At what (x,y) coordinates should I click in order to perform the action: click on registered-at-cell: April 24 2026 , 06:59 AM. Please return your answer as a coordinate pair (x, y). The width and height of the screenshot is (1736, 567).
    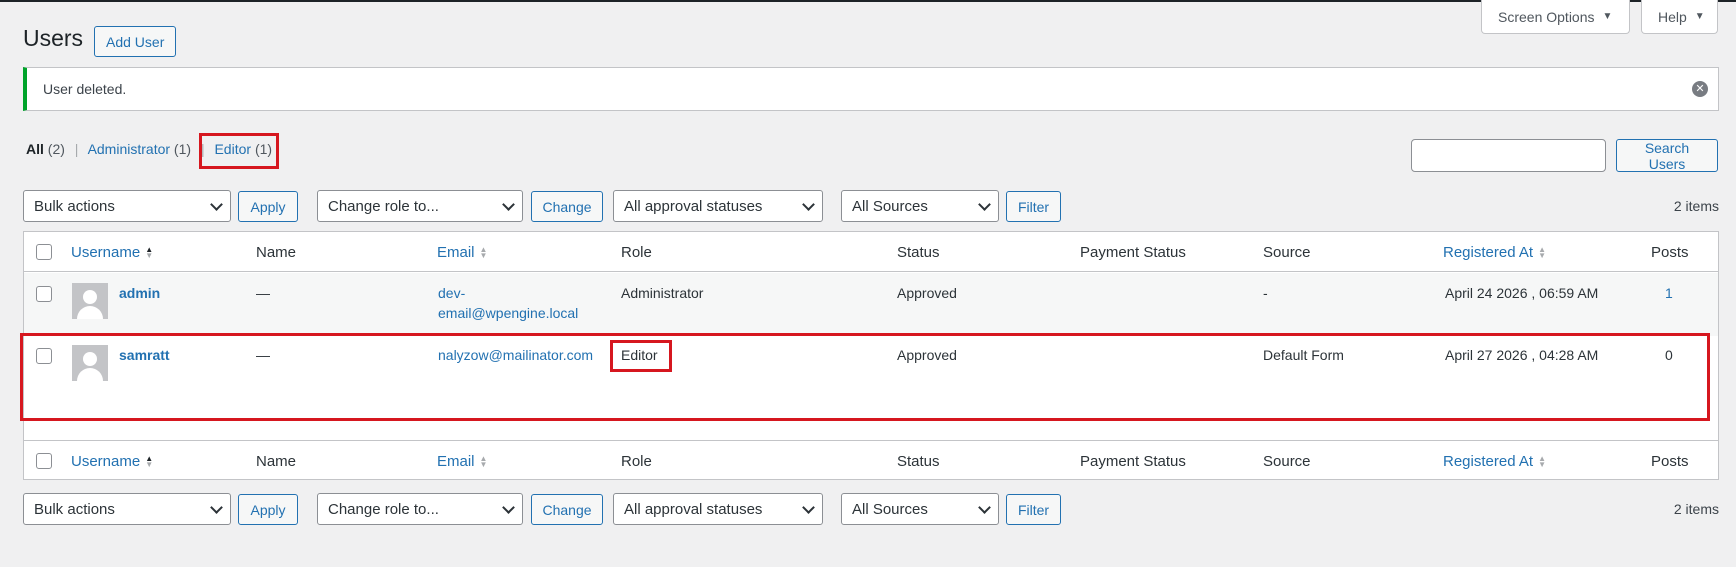
    Looking at the image, I should click on (1522, 293).